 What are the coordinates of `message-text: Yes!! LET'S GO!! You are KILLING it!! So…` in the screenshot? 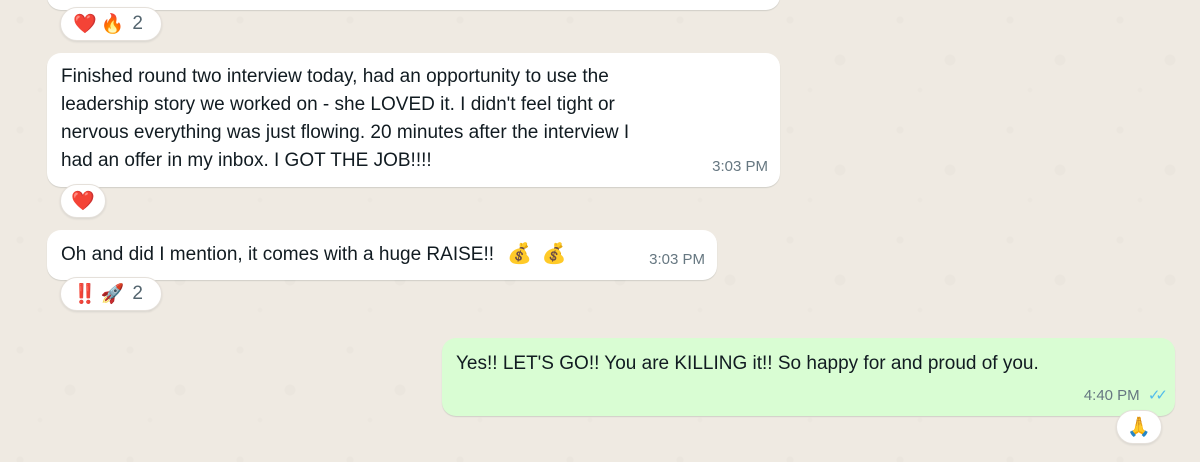 It's located at (747, 363).